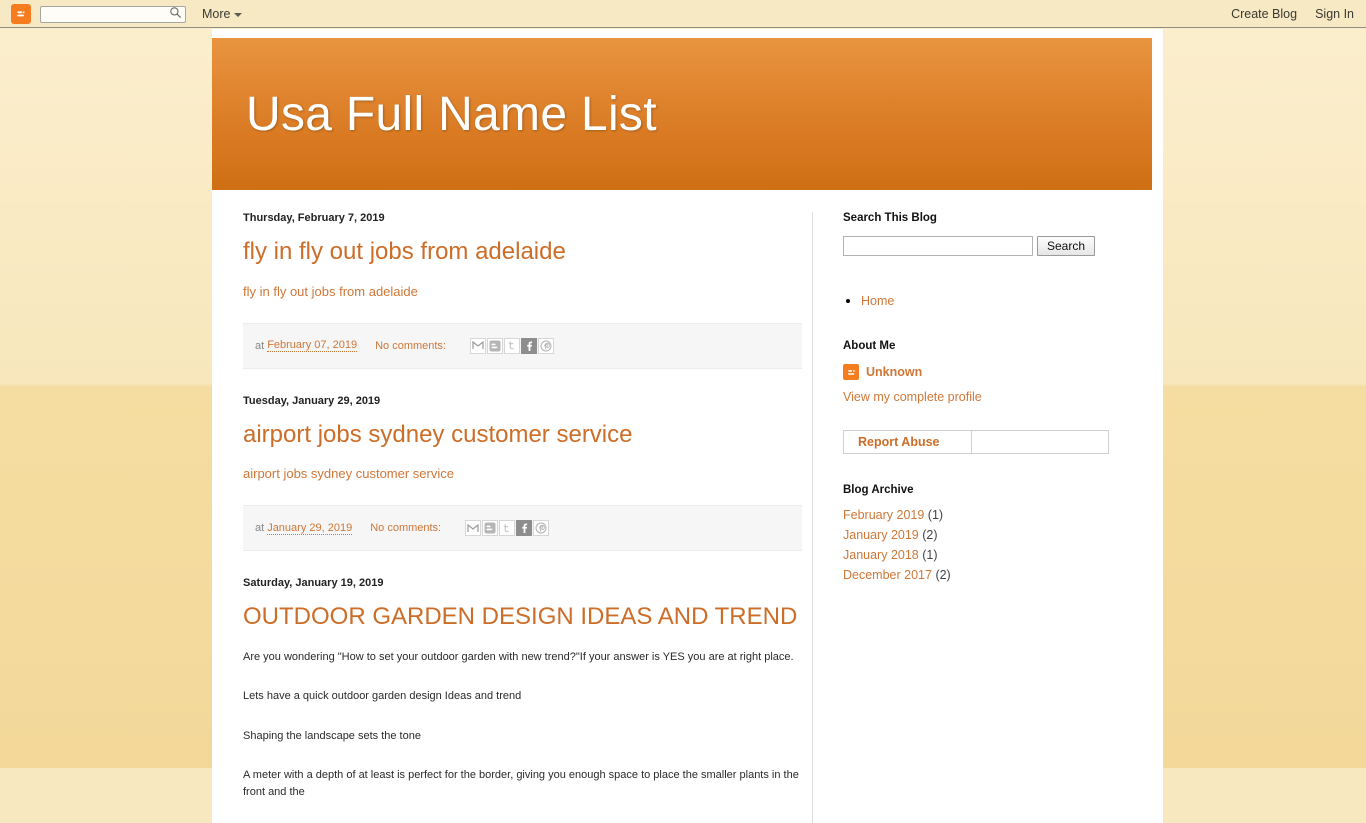  Describe the element at coordinates (522, 252) in the screenshot. I see `post-title: fly in fly out jobs from adelaide` at that location.